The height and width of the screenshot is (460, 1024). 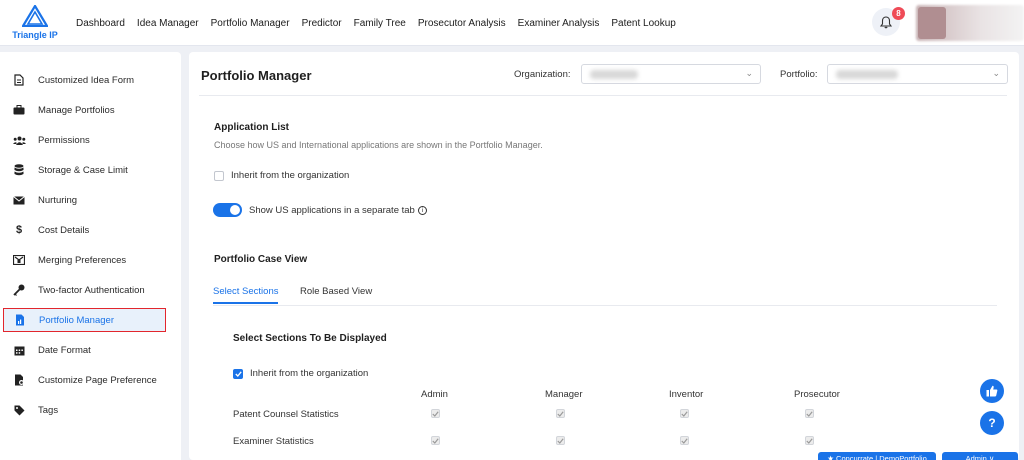 What do you see at coordinates (256, 75) in the screenshot?
I see `page-title: Portfolio Manager` at bounding box center [256, 75].